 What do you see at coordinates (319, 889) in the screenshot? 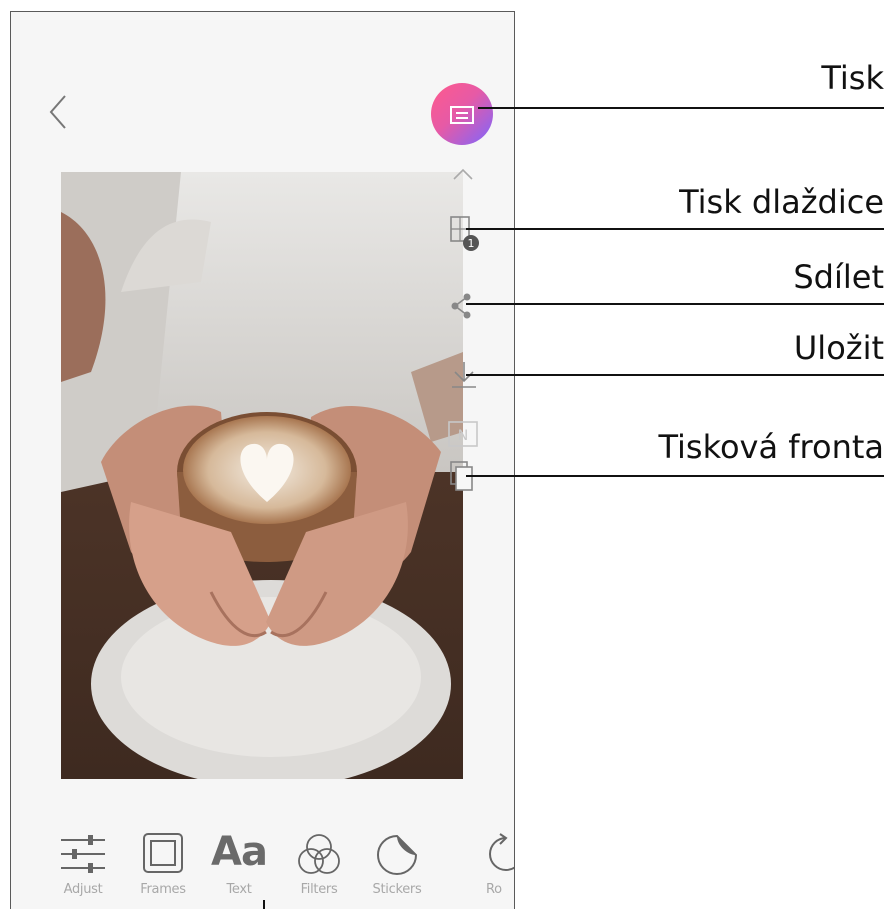
I see `tool-label: Filters` at bounding box center [319, 889].